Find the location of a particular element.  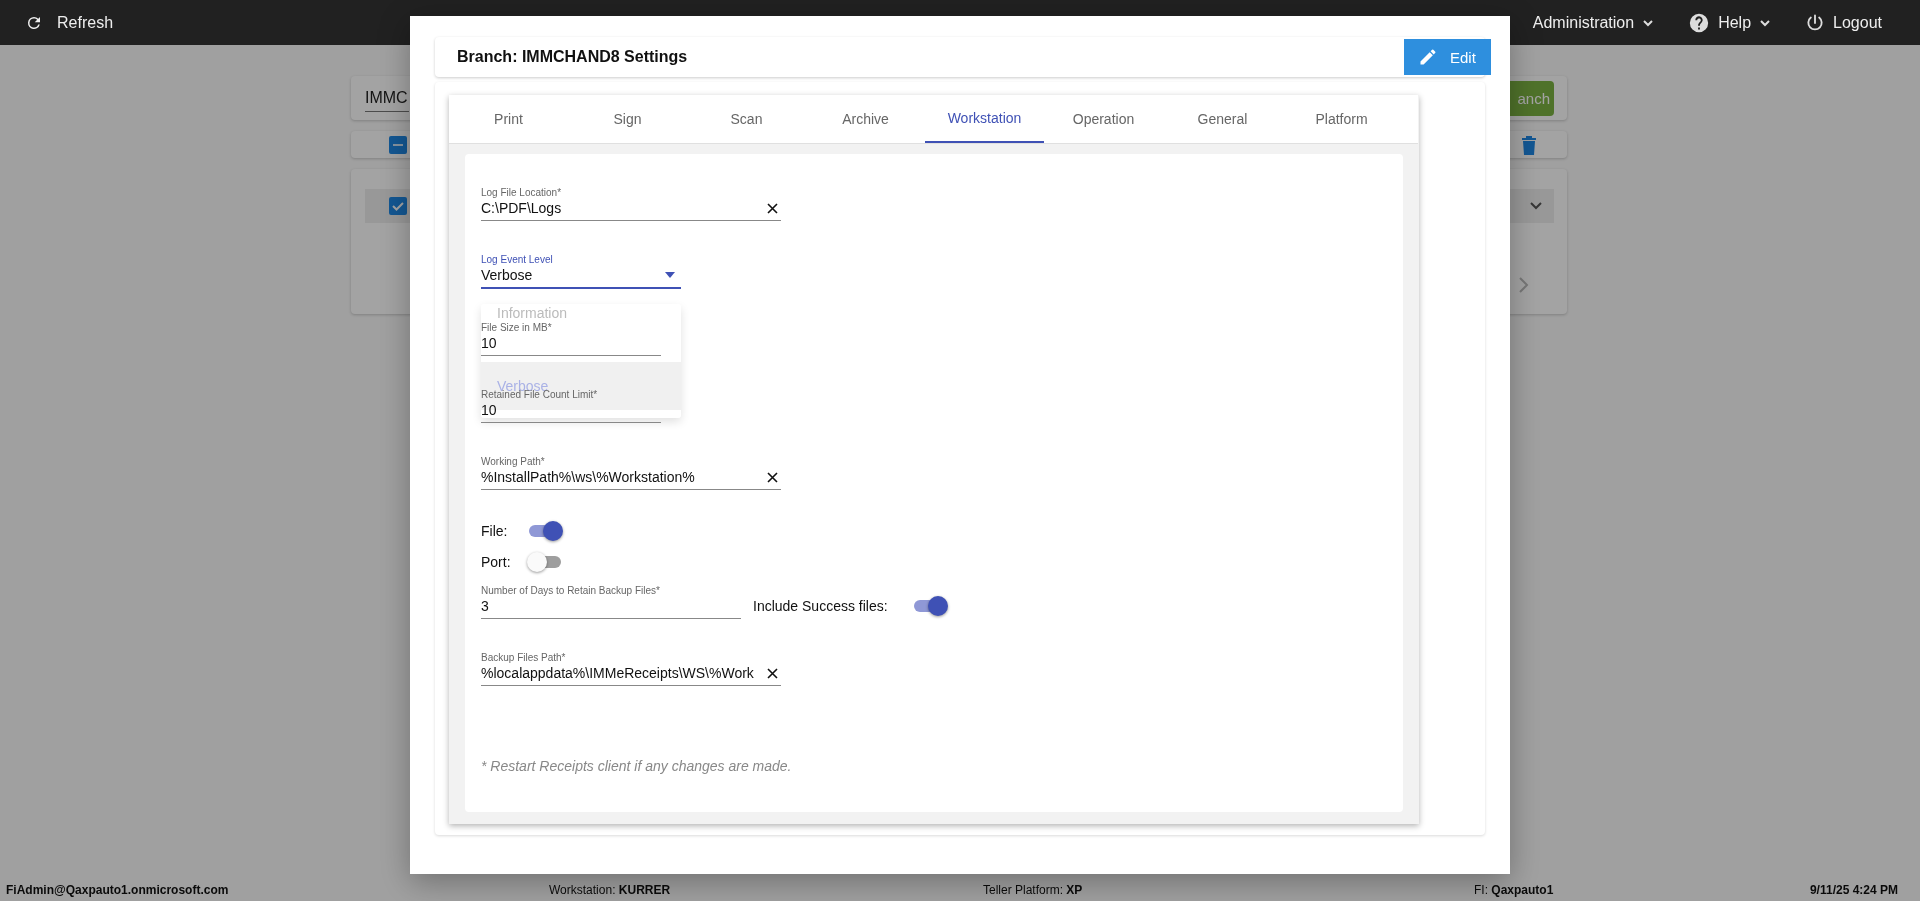

text-field: Working Path* %InstallPath%\ws\%Workstation% is located at coordinates (631, 472).